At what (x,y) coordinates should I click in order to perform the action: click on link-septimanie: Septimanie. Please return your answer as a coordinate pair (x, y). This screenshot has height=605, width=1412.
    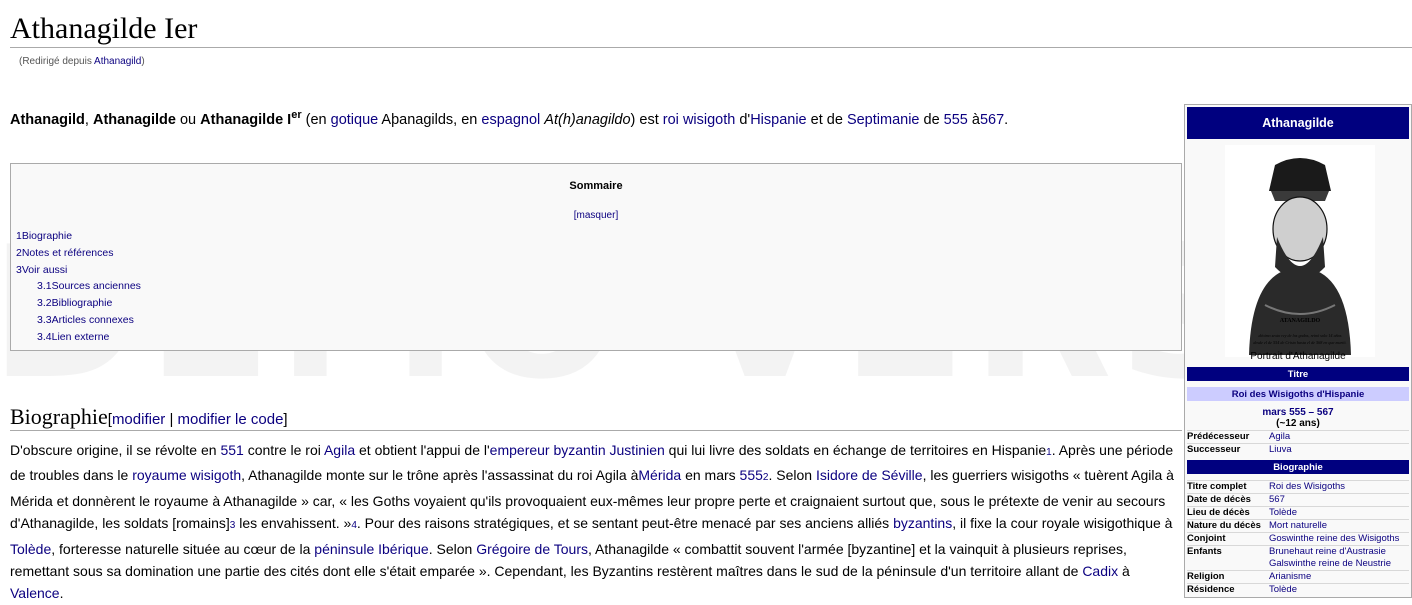
    Looking at the image, I should click on (883, 120).